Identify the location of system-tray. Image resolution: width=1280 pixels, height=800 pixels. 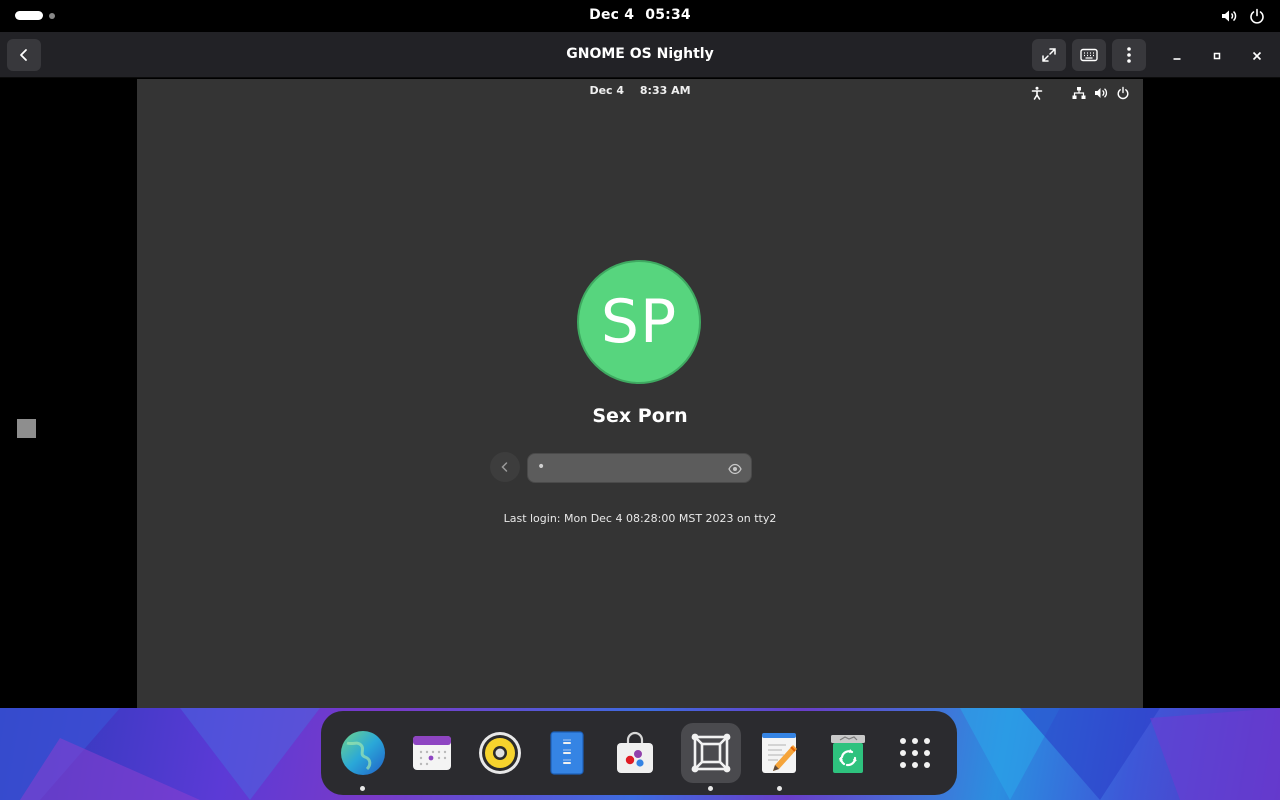
(1243, 18).